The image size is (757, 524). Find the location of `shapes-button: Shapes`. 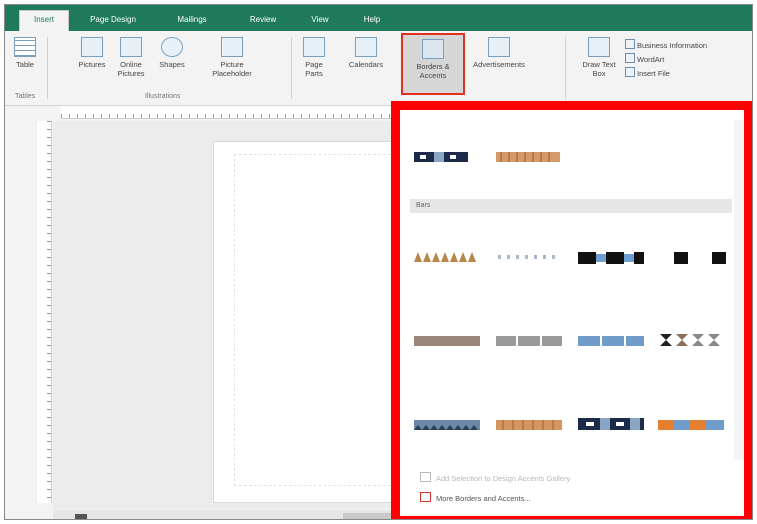

shapes-button: Shapes is located at coordinates (172, 53).